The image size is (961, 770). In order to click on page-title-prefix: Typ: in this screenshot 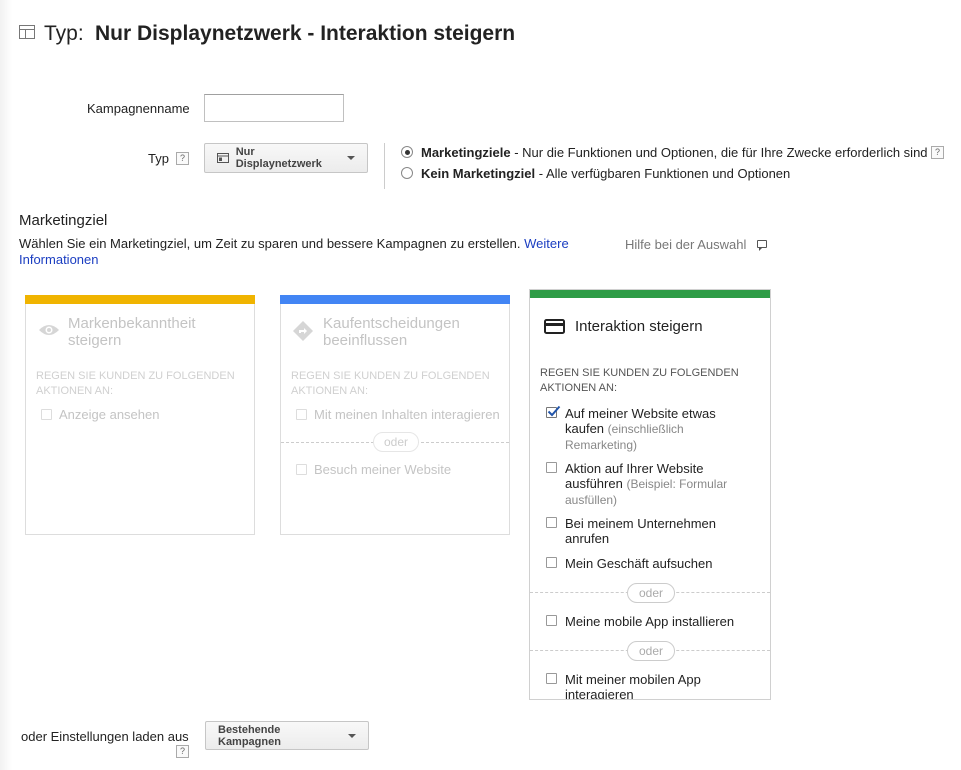, I will do `click(64, 33)`.